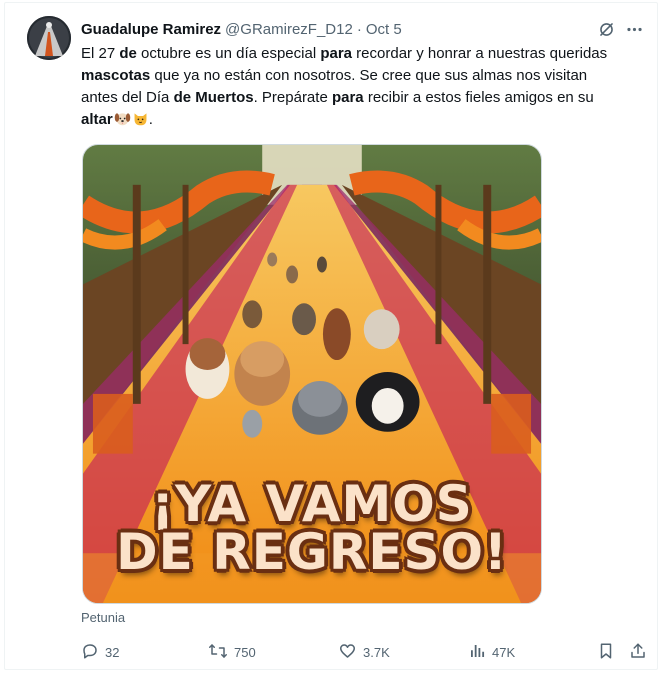  Describe the element at coordinates (122, 118) in the screenshot. I see `dog-face-emoji` at that location.